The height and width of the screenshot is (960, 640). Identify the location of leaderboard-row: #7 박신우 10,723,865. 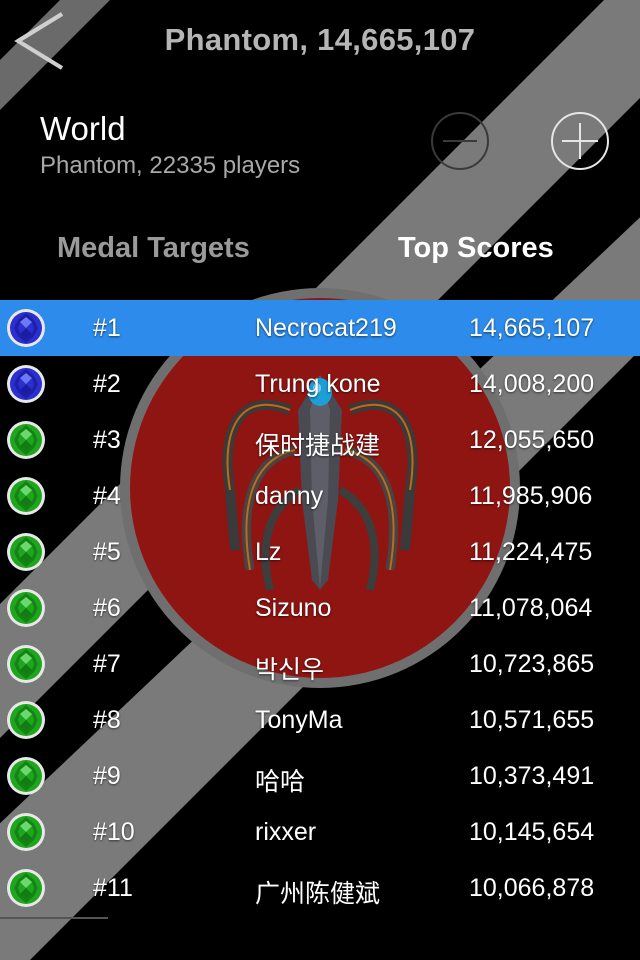
(320, 664).